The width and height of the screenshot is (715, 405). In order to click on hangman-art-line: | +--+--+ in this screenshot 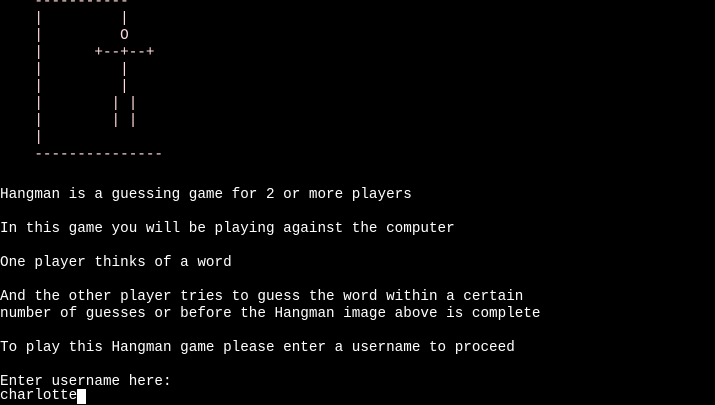, I will do `click(77, 53)`.